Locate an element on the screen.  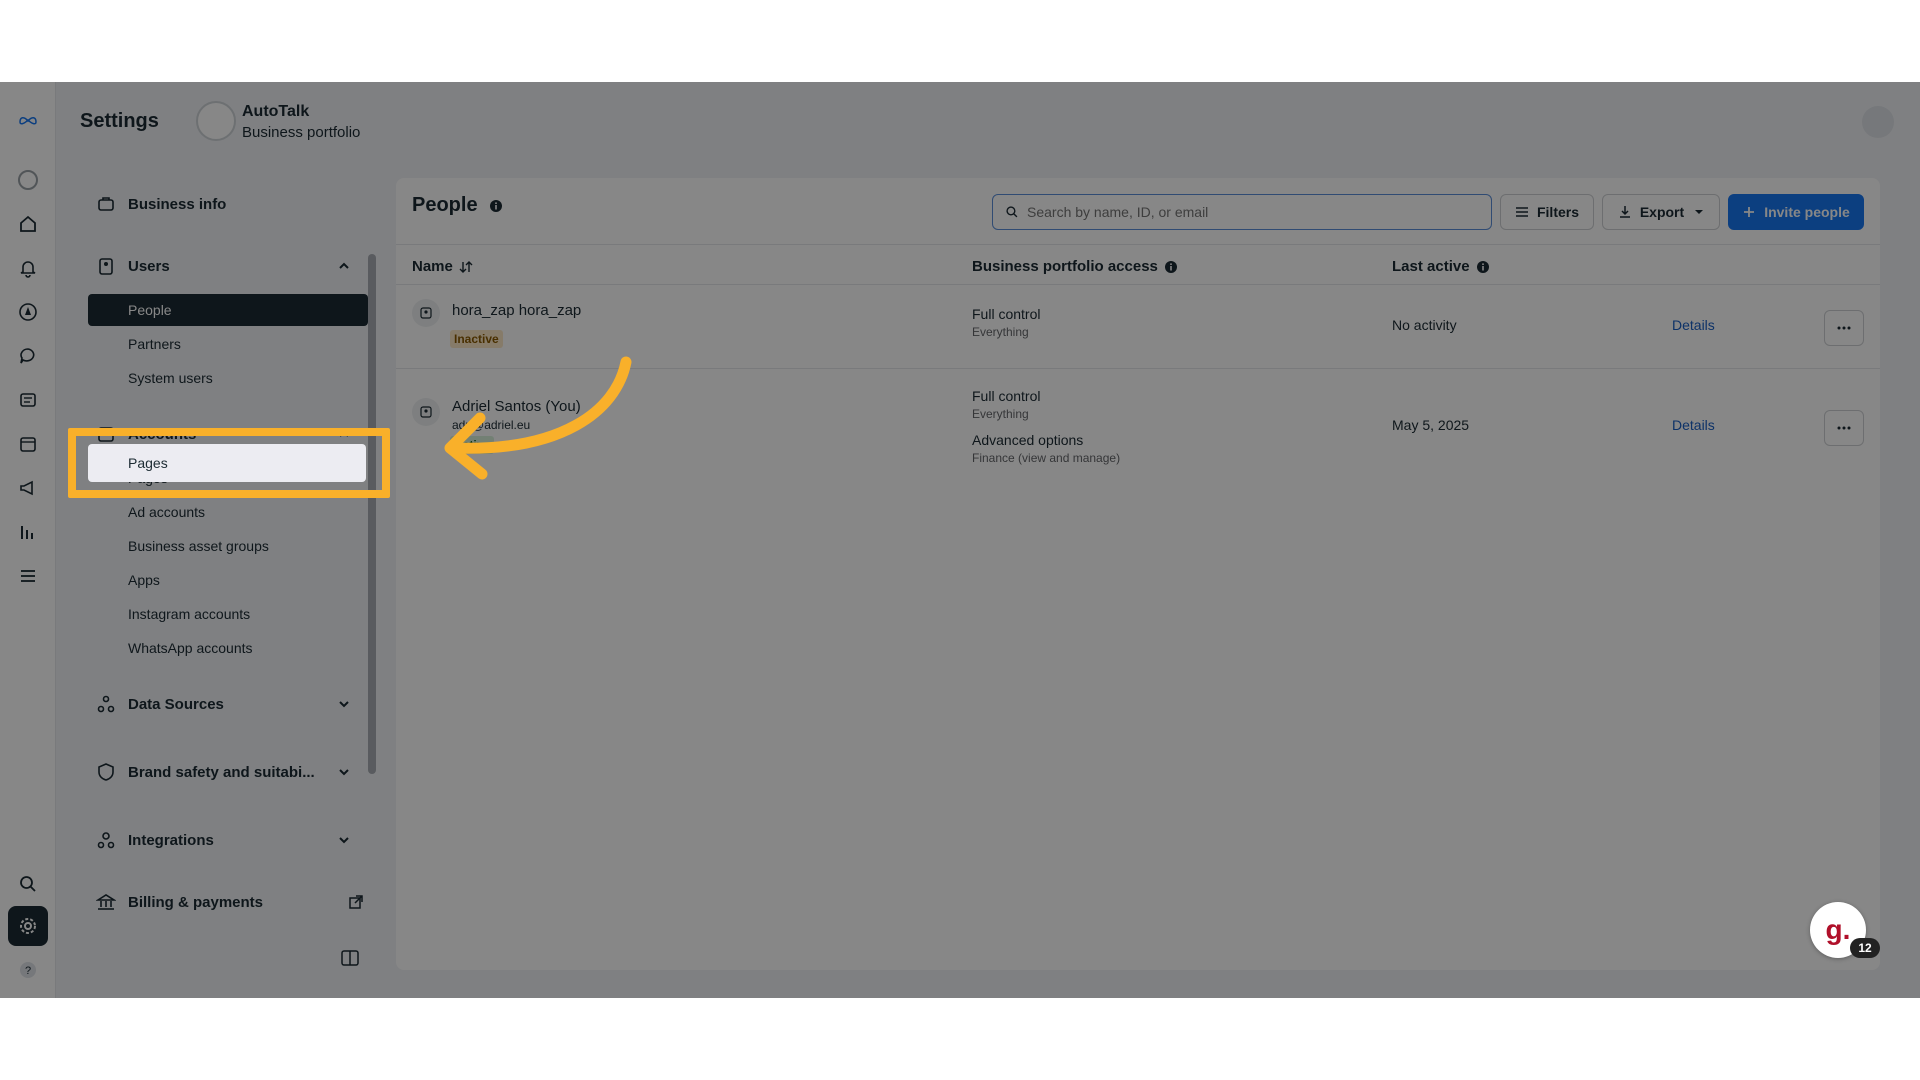
guide-widget-count: 12 is located at coordinates (1865, 948).